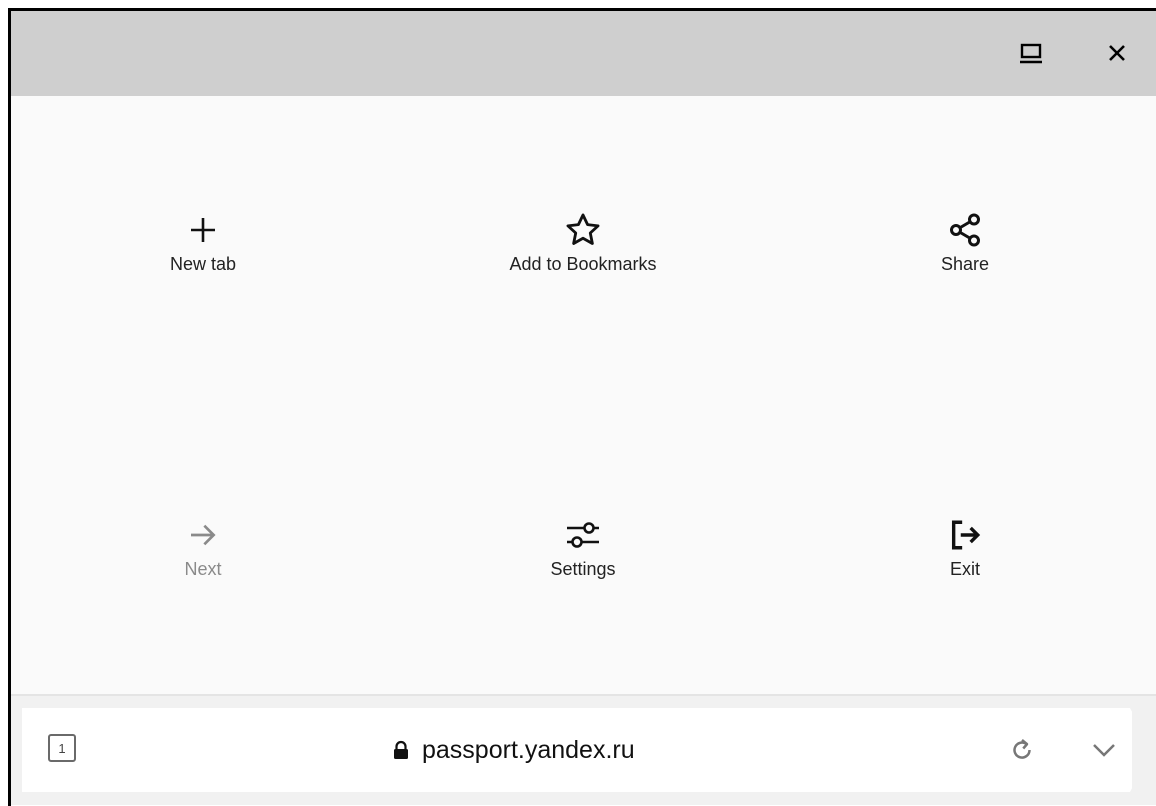  What do you see at coordinates (583, 569) in the screenshot?
I see `menu-item-label: Settings` at bounding box center [583, 569].